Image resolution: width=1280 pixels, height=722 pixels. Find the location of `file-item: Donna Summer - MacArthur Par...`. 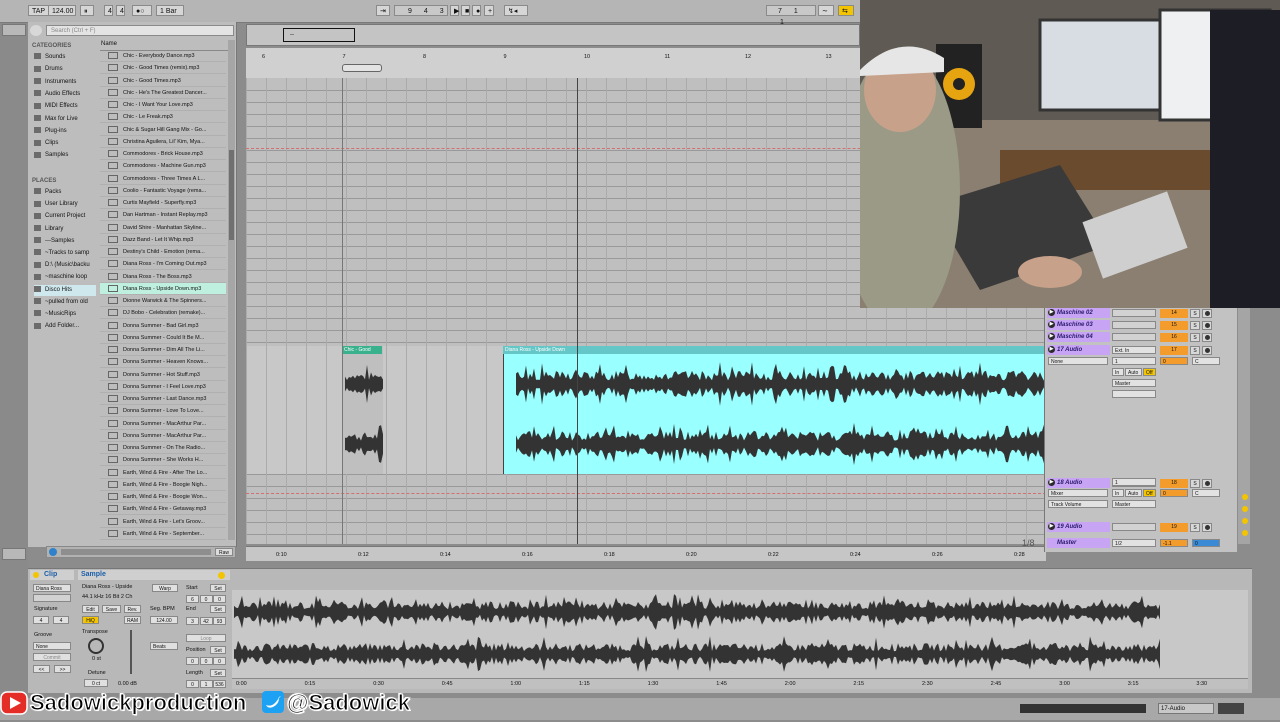

file-item: Donna Summer - MacArthur Par... is located at coordinates (163, 436).